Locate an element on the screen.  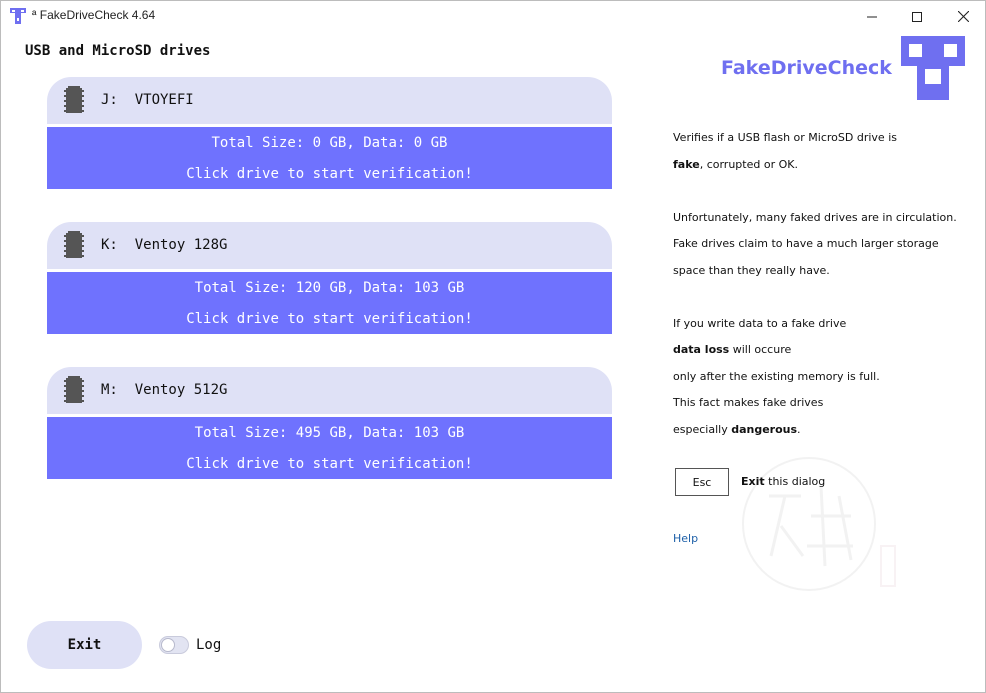
esc-label: Exit this dialog is located at coordinates (783, 481).